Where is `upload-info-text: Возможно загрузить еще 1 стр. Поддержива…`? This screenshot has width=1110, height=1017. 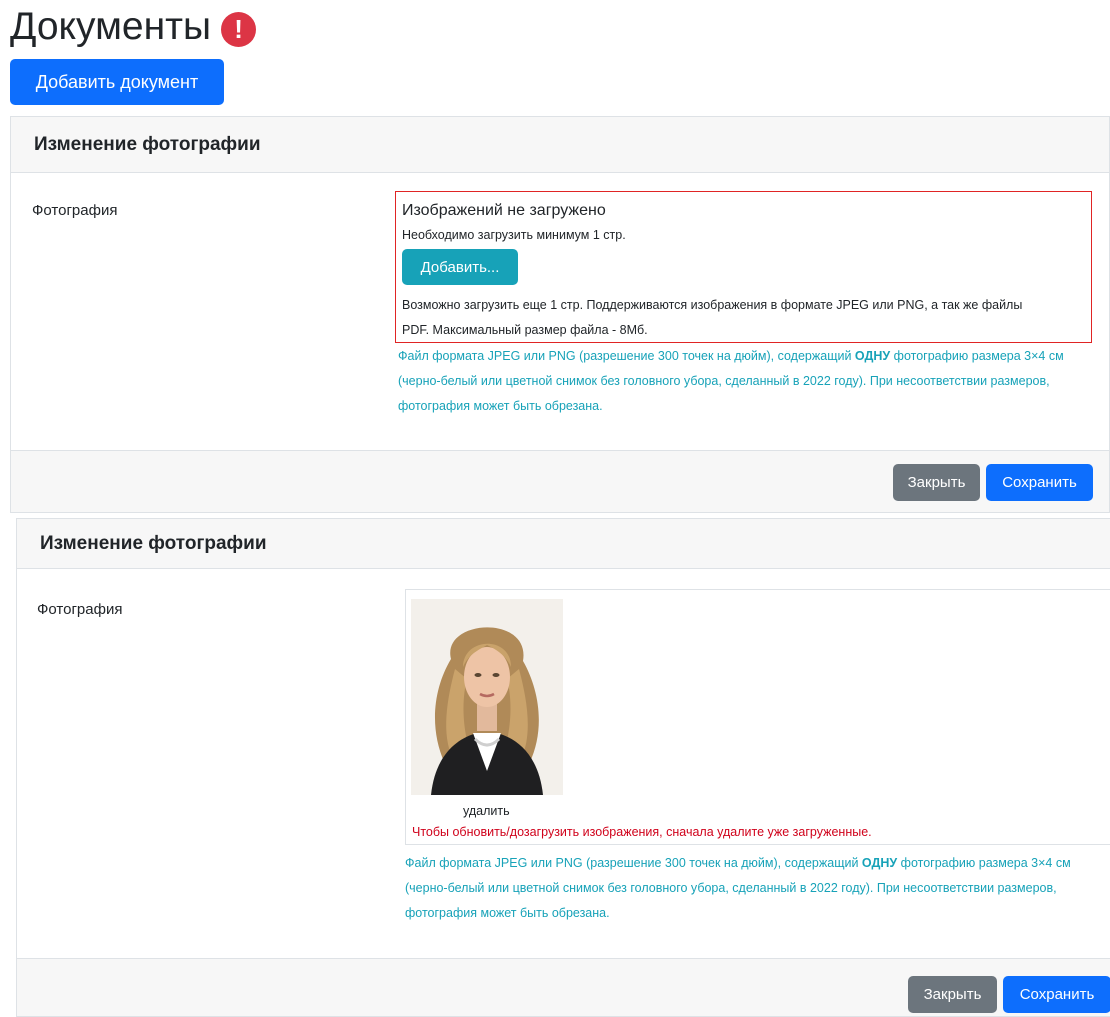
upload-info-text: Возможно загрузить еще 1 стр. Поддержива… is located at coordinates (743, 318).